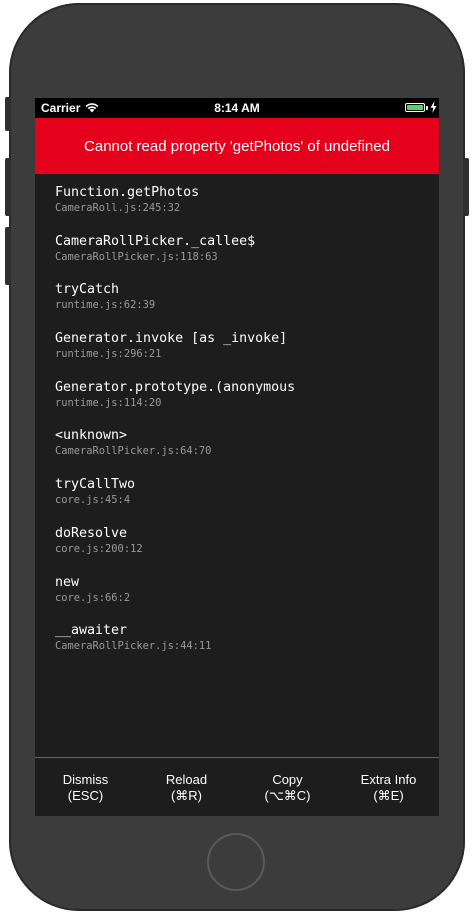 The width and height of the screenshot is (474, 914). What do you see at coordinates (240, 208) in the screenshot?
I see `stack-frame: Function.getPhotos CameraRoll.js:245:32` at bounding box center [240, 208].